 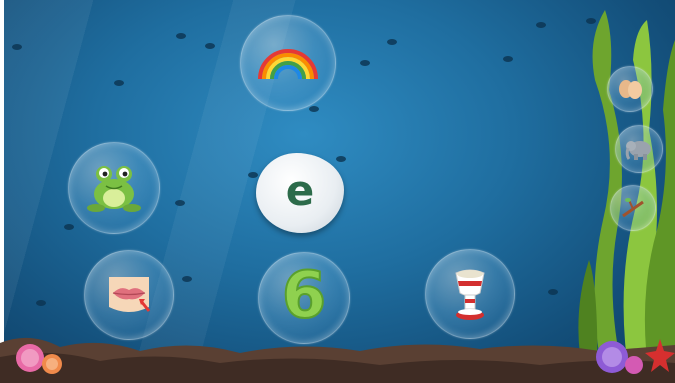 I want to click on letter-card: e, so click(x=300, y=193).